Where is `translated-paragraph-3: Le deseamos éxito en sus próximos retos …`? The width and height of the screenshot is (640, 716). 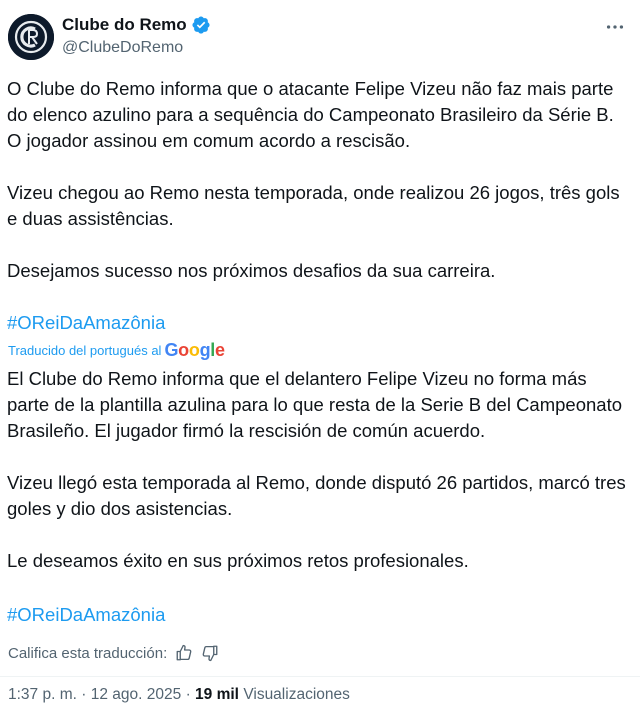 translated-paragraph-3: Le deseamos éxito en sus próximos retos … is located at coordinates (238, 560).